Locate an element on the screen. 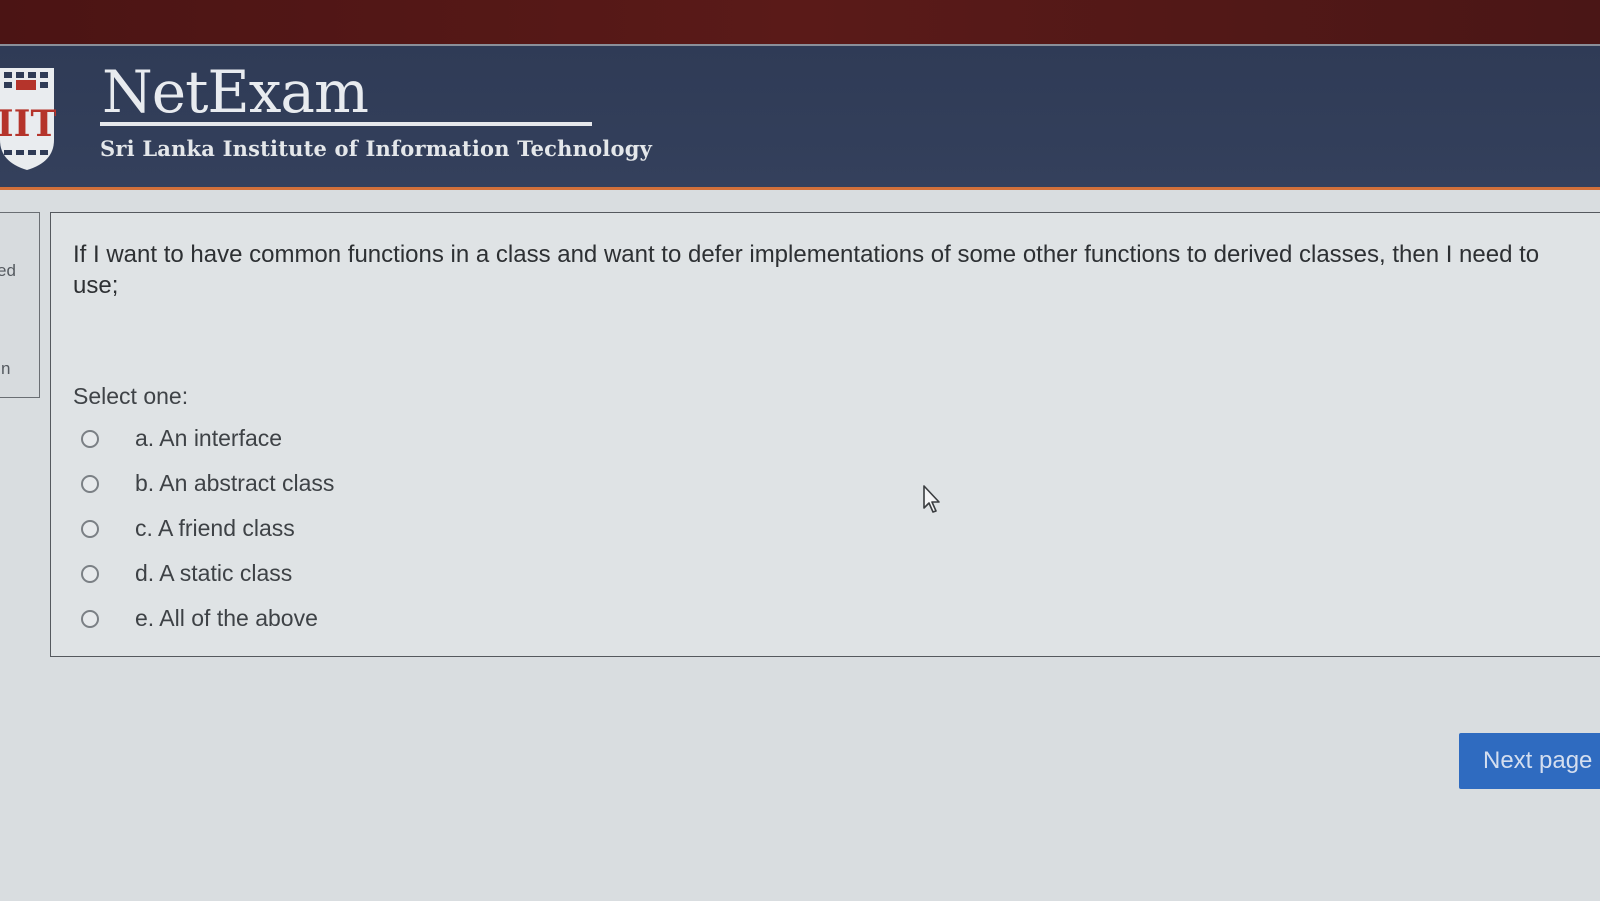 The width and height of the screenshot is (1600, 901). window-top-strip is located at coordinates (800, 22).